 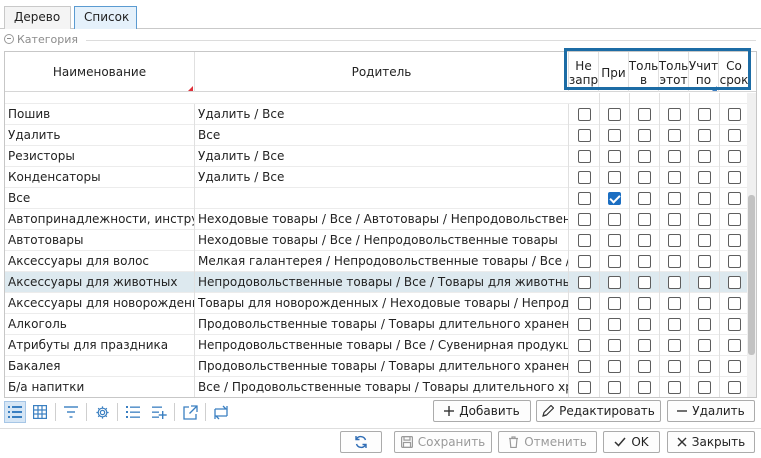 What do you see at coordinates (100, 219) in the screenshot?
I see `cell-name: Автопринадлежности, инструмент` at bounding box center [100, 219].